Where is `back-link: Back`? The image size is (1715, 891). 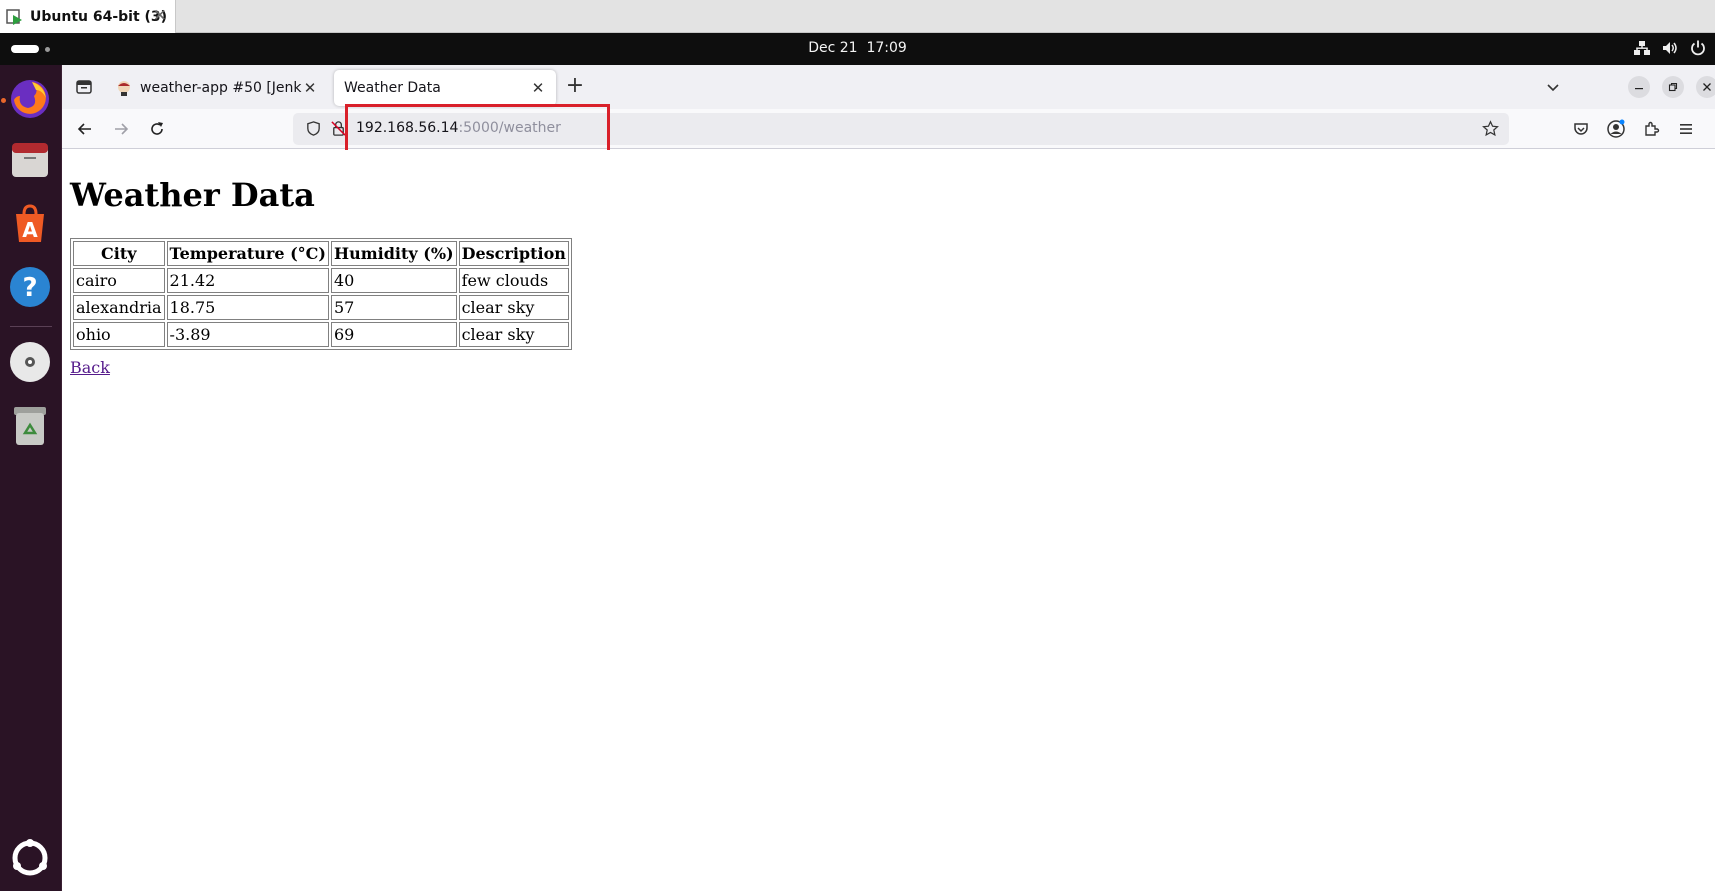
back-link: Back is located at coordinates (90, 367).